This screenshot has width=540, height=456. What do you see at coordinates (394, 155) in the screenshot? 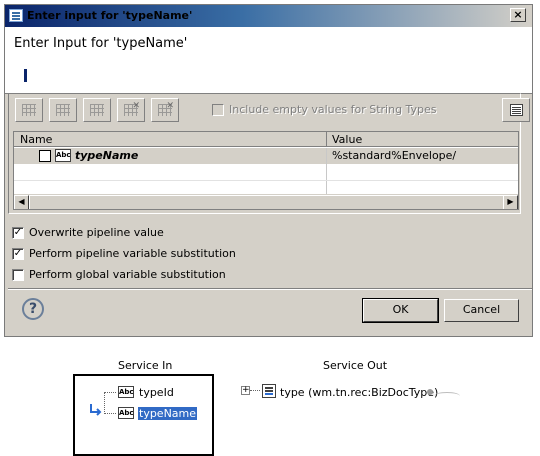
I see `row-value: %standard%Envelope/` at bounding box center [394, 155].